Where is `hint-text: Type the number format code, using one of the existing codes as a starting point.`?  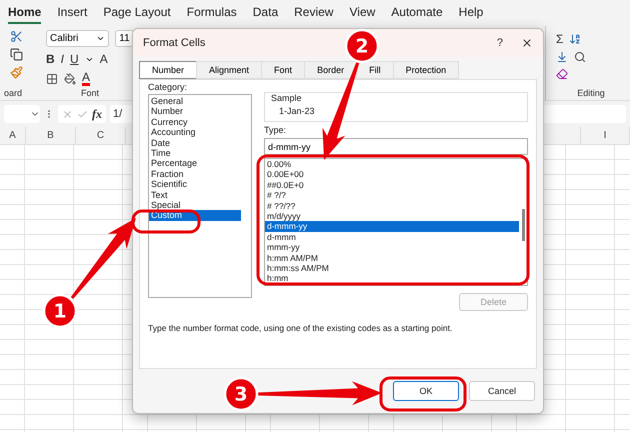 hint-text: Type the number format code, using one of the existing codes as a starting point. is located at coordinates (301, 328).